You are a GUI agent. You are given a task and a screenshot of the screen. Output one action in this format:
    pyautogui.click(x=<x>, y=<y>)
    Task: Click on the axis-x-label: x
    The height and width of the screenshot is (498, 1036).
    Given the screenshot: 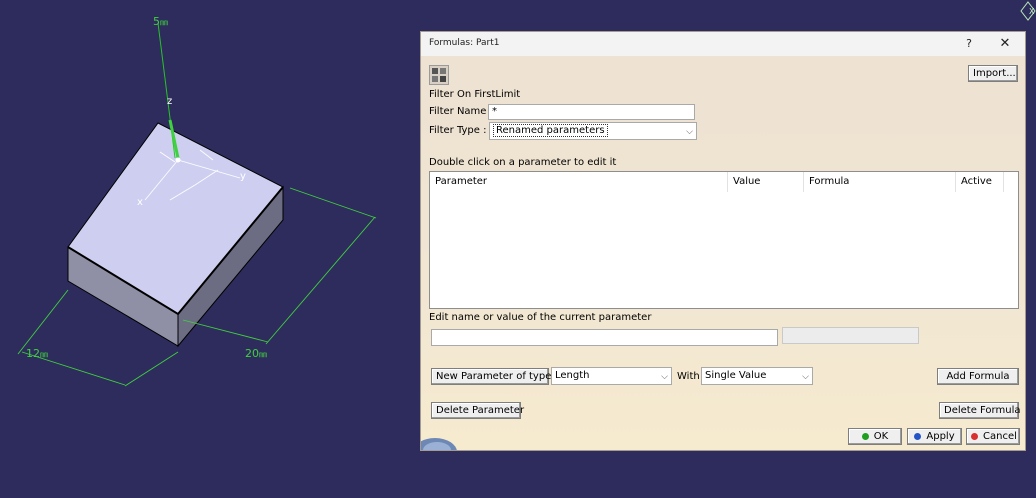 What is the action you would take?
    pyautogui.click(x=140, y=202)
    